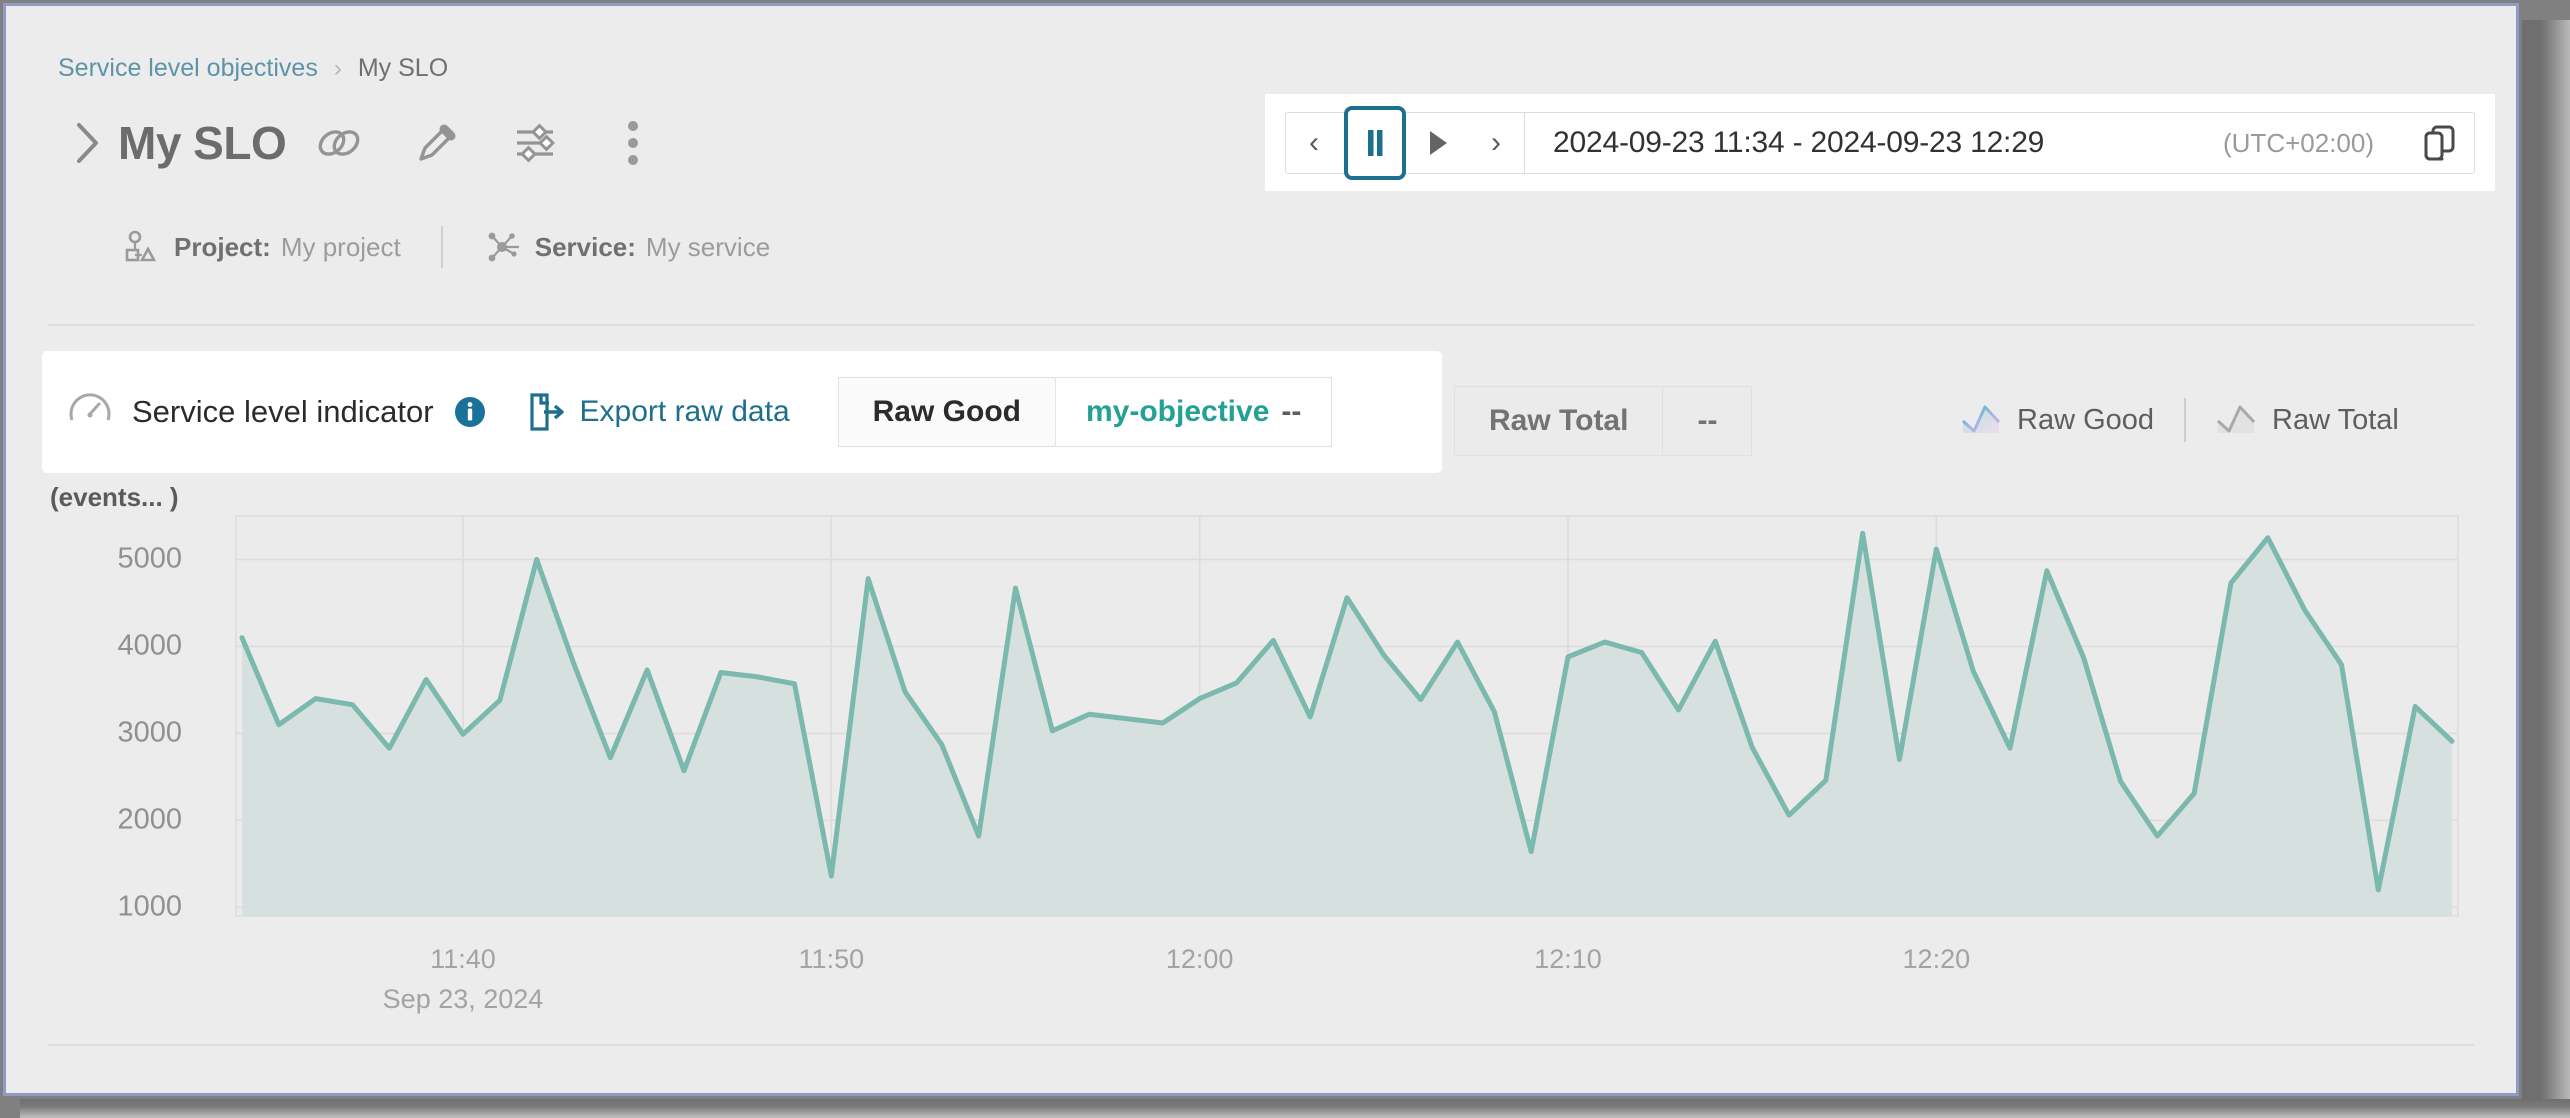  What do you see at coordinates (708, 246) in the screenshot?
I see `service-value: My service` at bounding box center [708, 246].